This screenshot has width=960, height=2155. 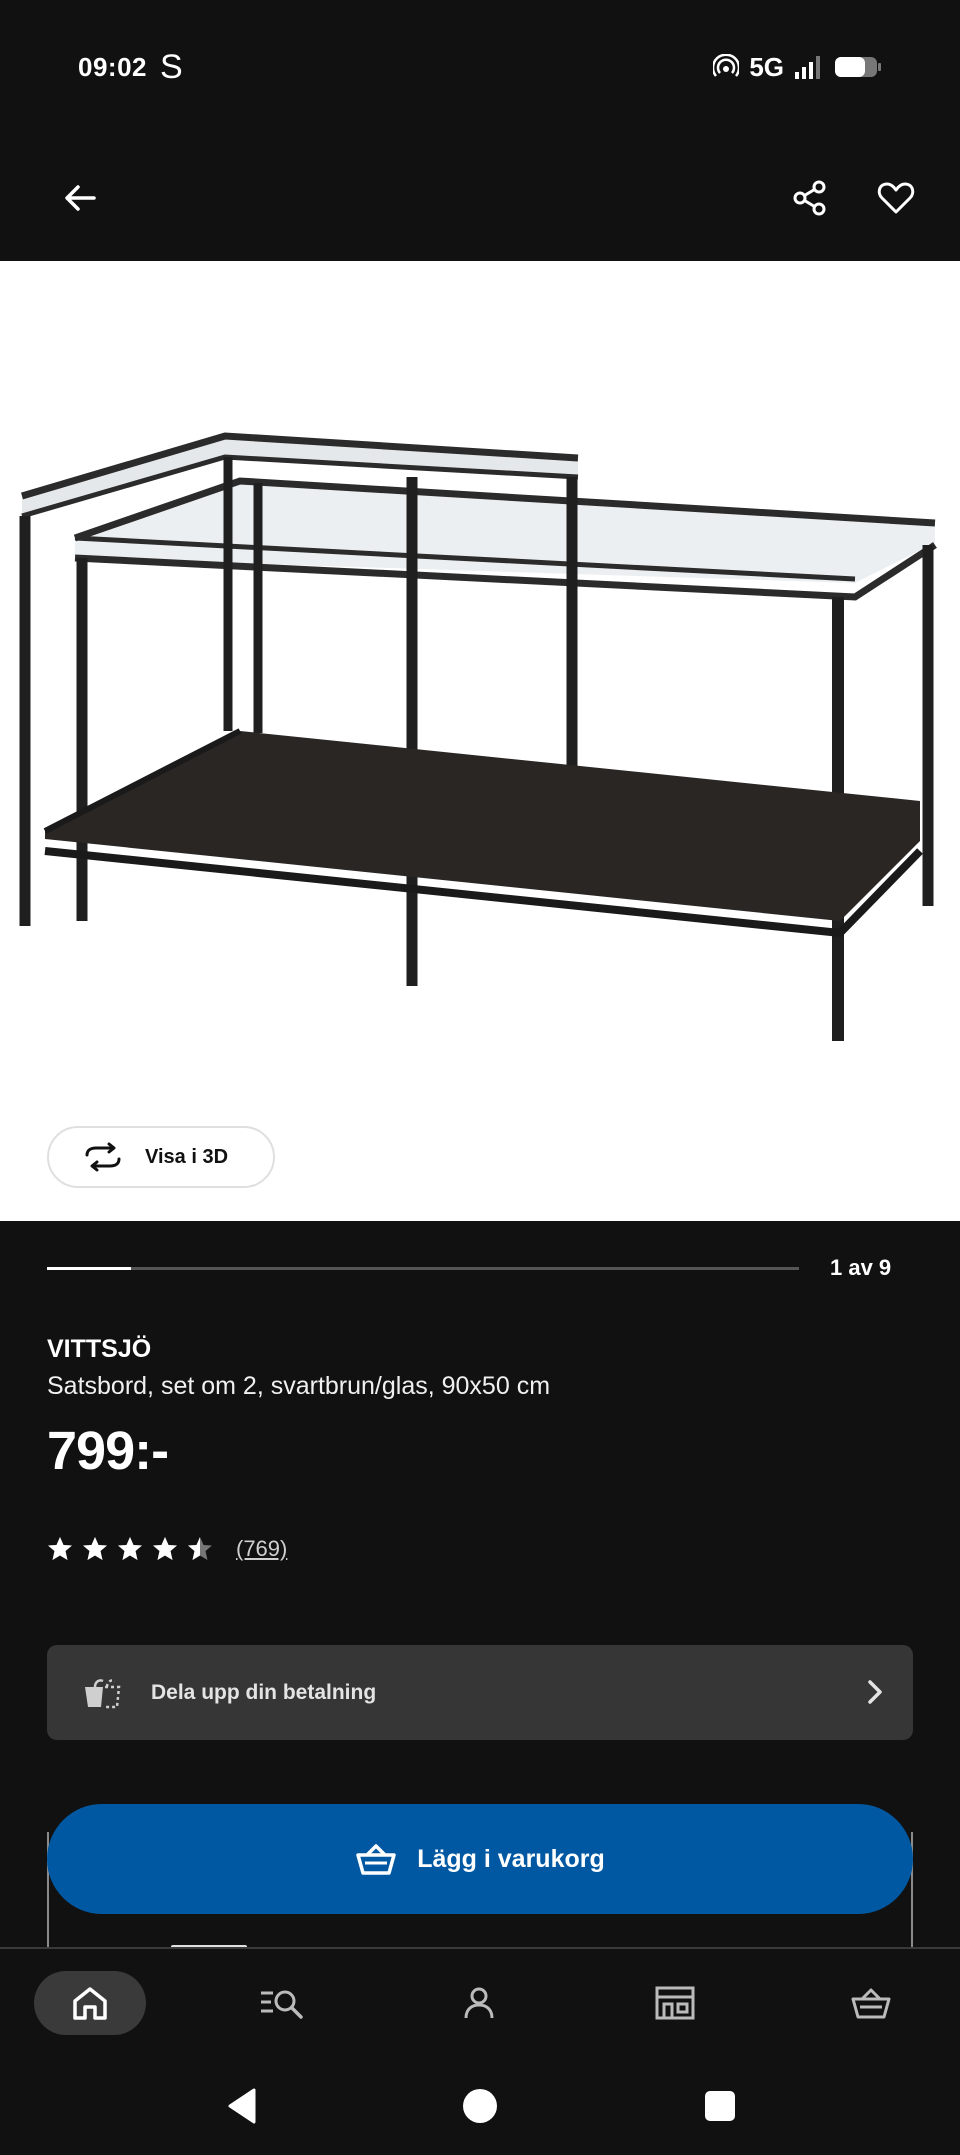 I want to click on share-icon, so click(x=809, y=198).